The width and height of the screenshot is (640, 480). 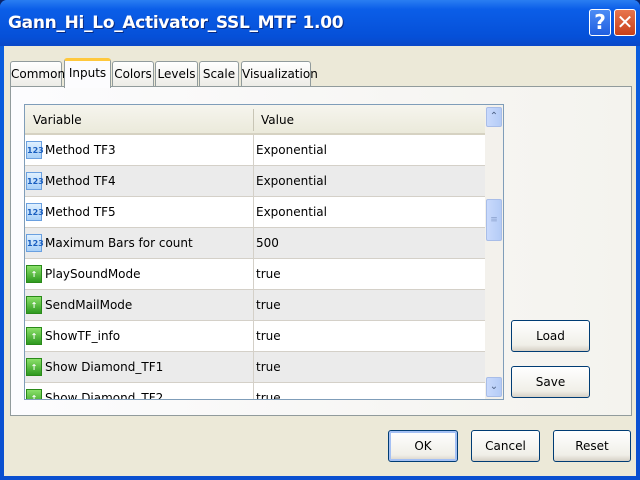 I want to click on table-row: 123 Method TF5 Exponential, so click(x=255, y=212).